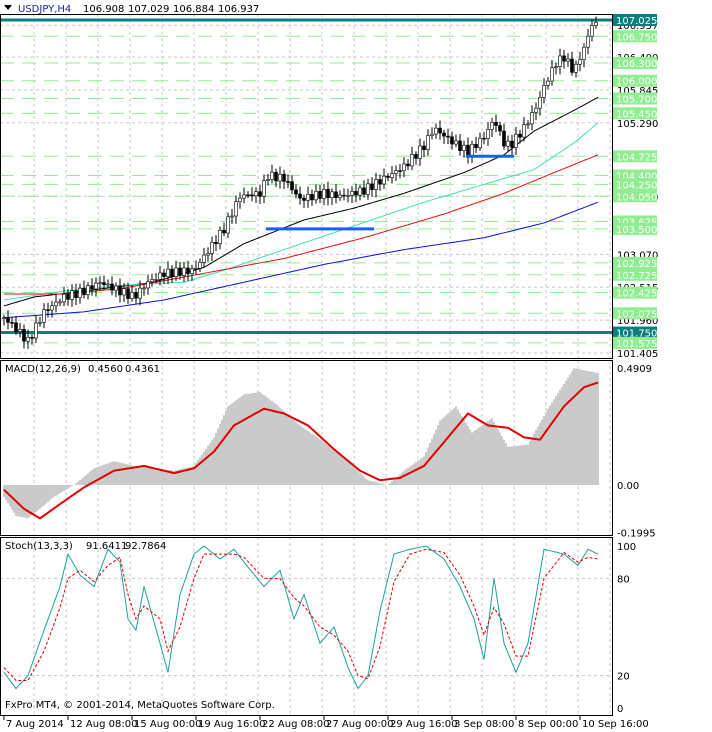  What do you see at coordinates (636, 114) in the screenshot?
I see `level-tag-label: 105.450` at bounding box center [636, 114].